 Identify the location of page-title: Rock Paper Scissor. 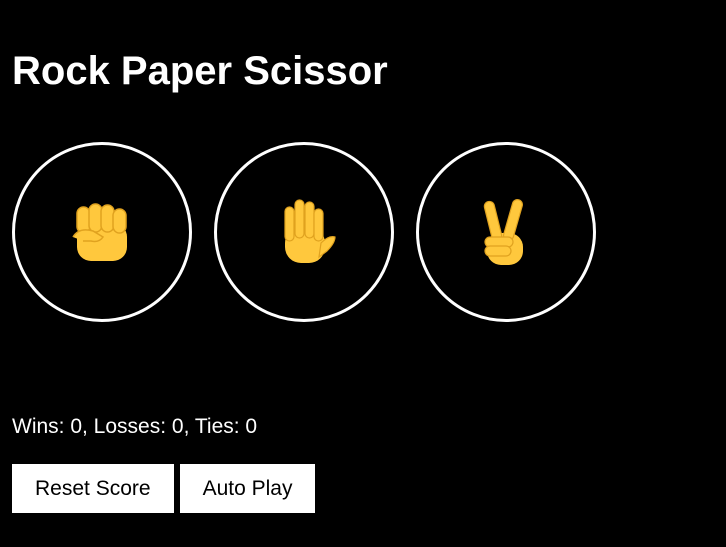
(200, 71).